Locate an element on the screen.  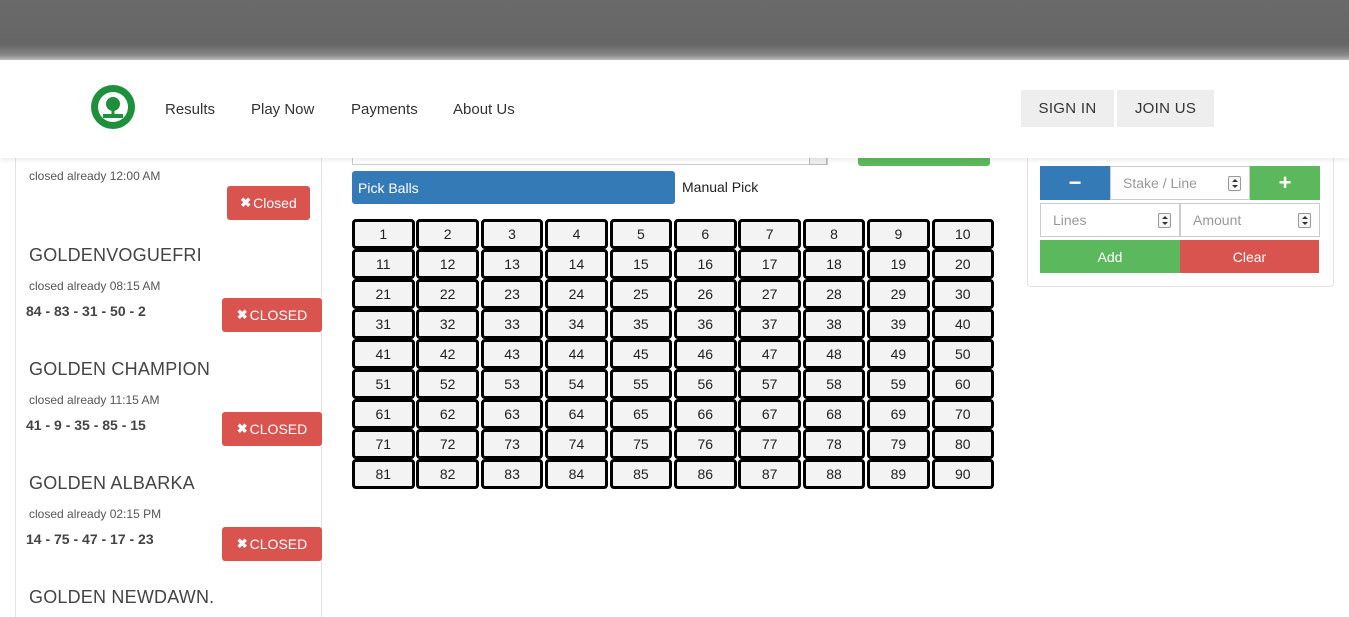
ball-36: 36 is located at coordinates (705, 324).